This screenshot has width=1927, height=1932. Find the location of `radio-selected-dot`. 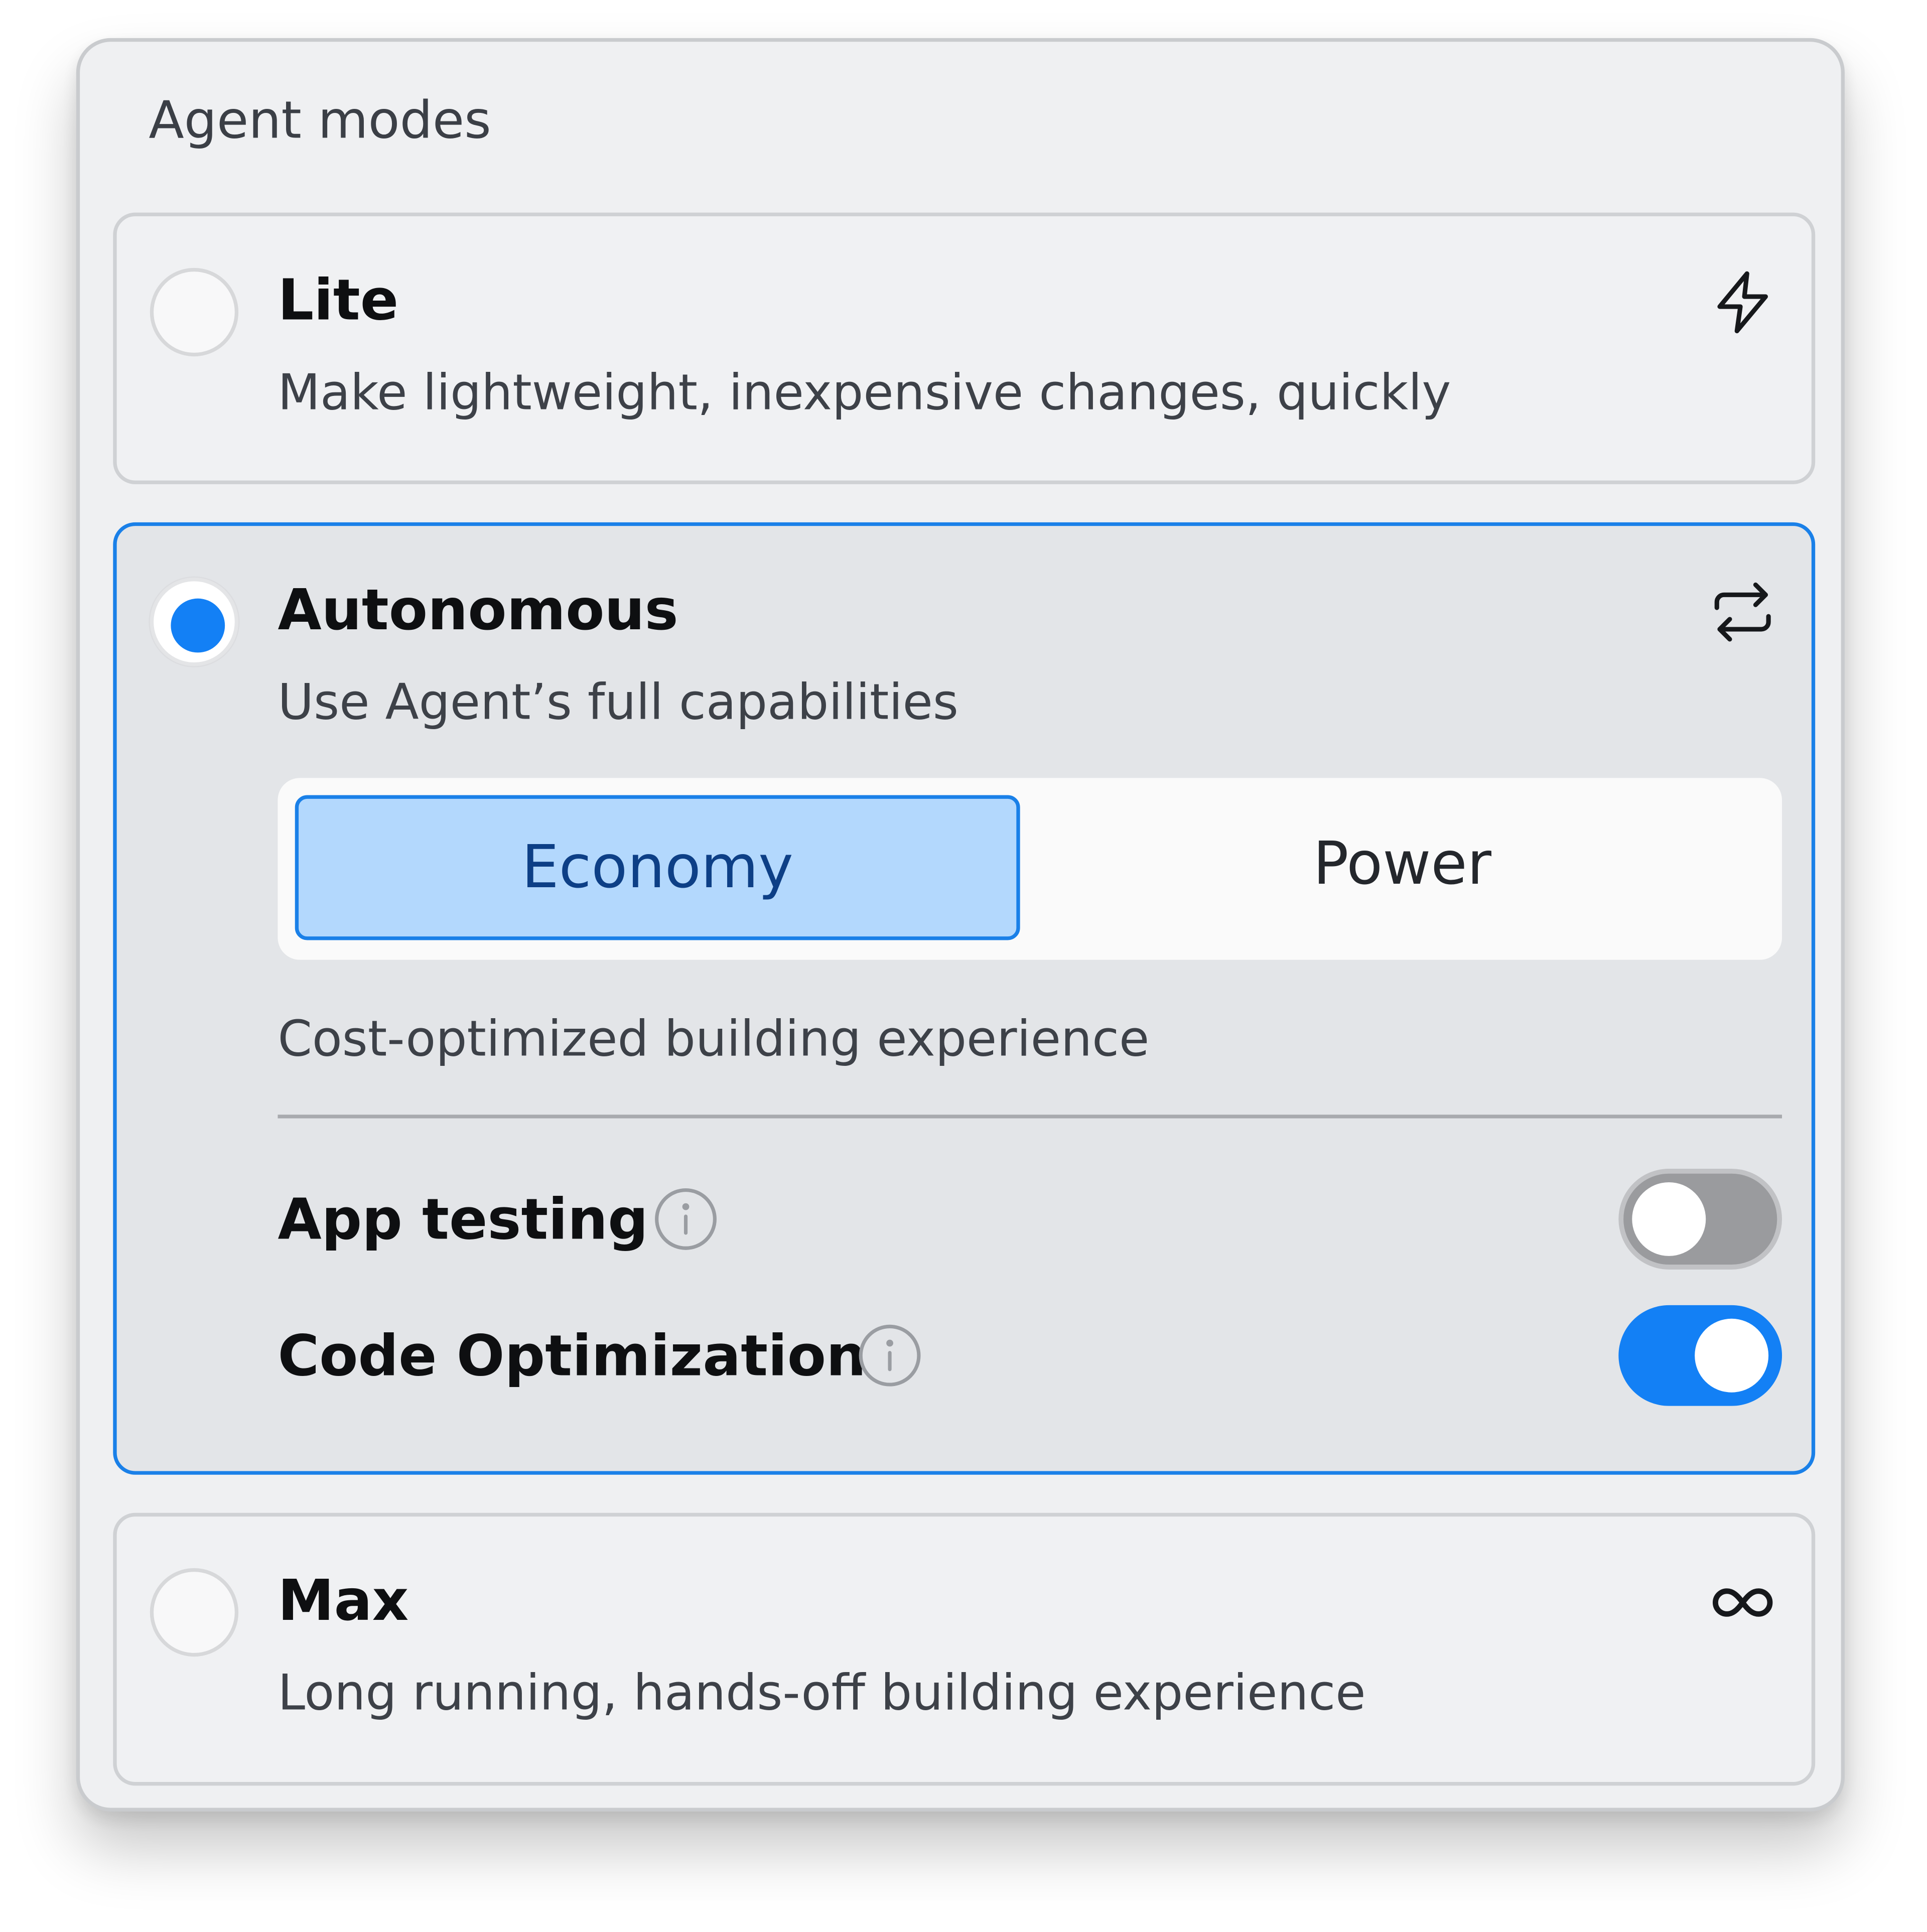

radio-selected-dot is located at coordinates (198, 625).